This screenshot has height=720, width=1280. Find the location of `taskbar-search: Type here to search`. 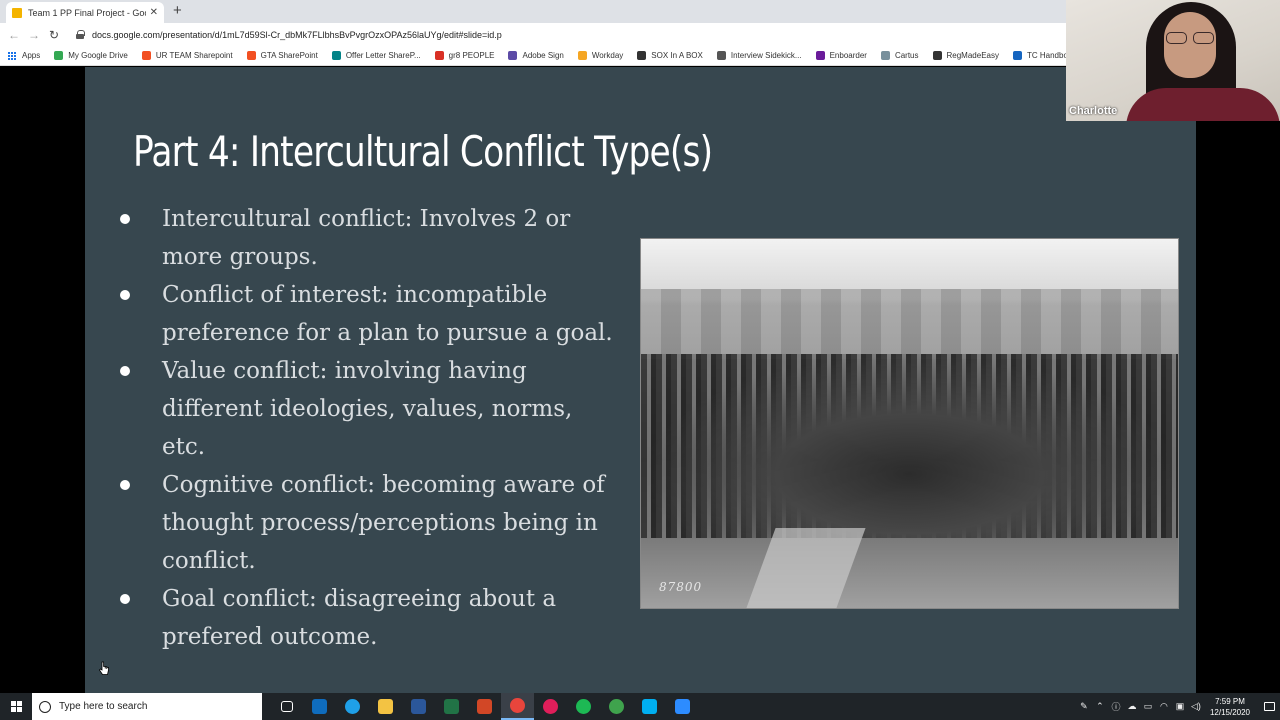

taskbar-search: Type here to search is located at coordinates (147, 706).